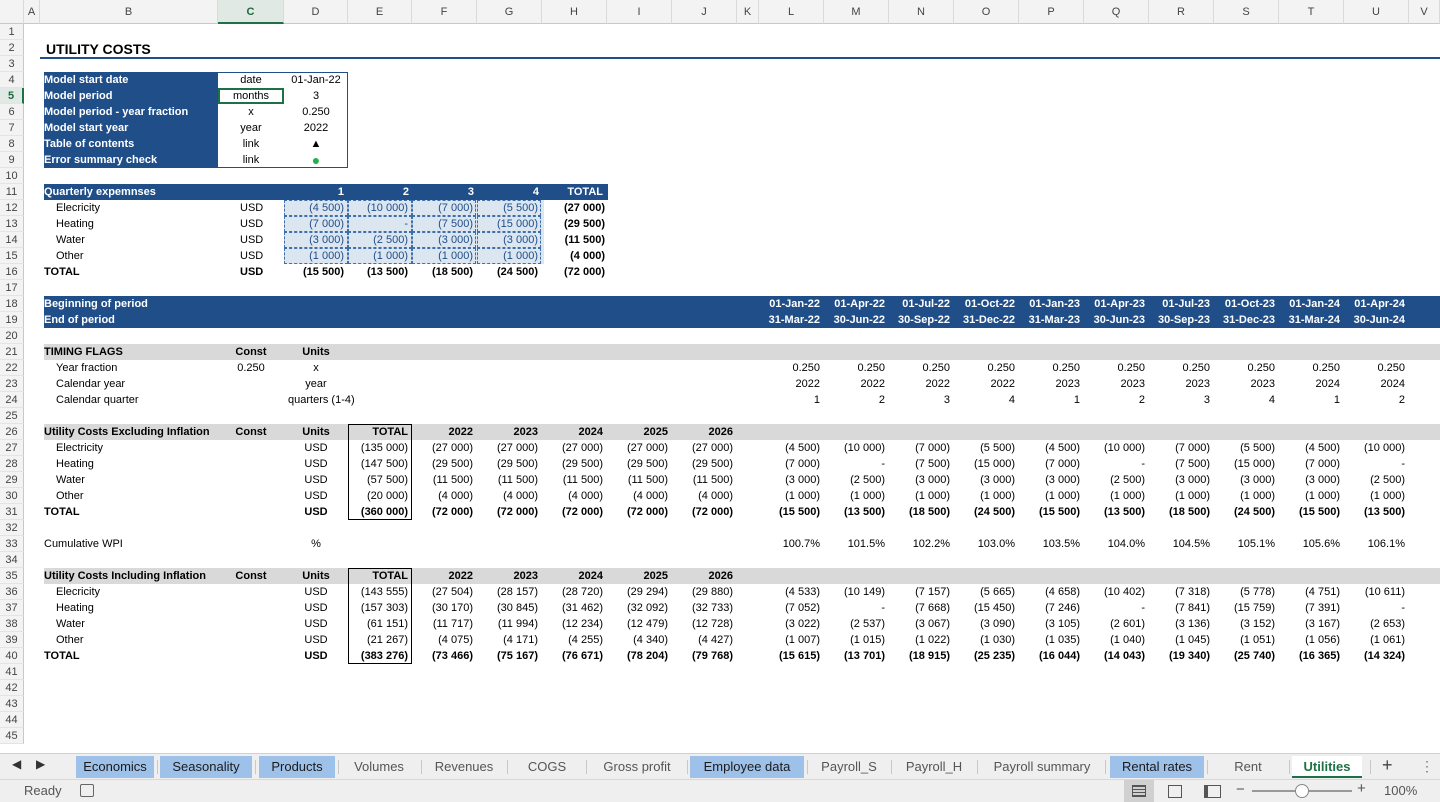  What do you see at coordinates (251, 96) in the screenshot?
I see `param-unit: months` at bounding box center [251, 96].